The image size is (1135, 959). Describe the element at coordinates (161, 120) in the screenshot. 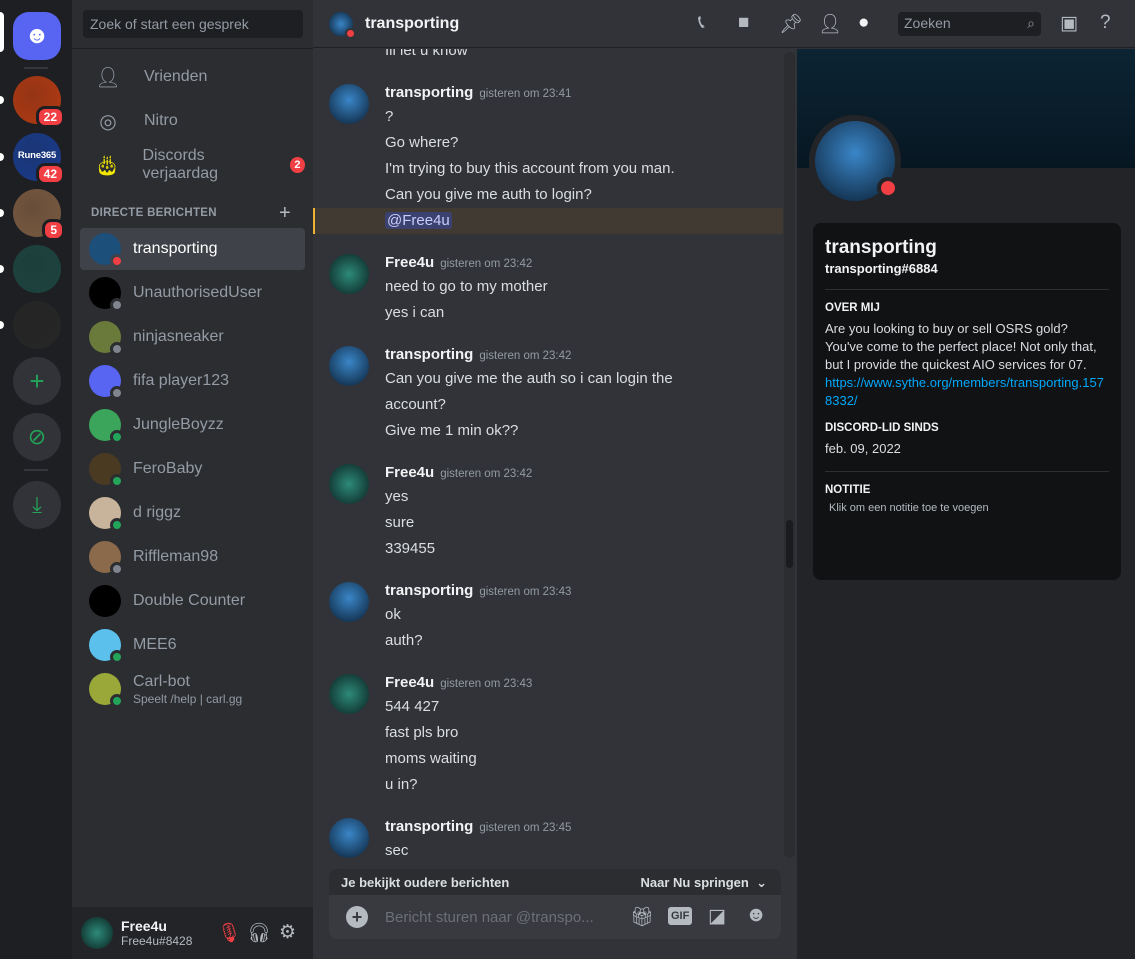

I see `nav-label: Nitro` at that location.